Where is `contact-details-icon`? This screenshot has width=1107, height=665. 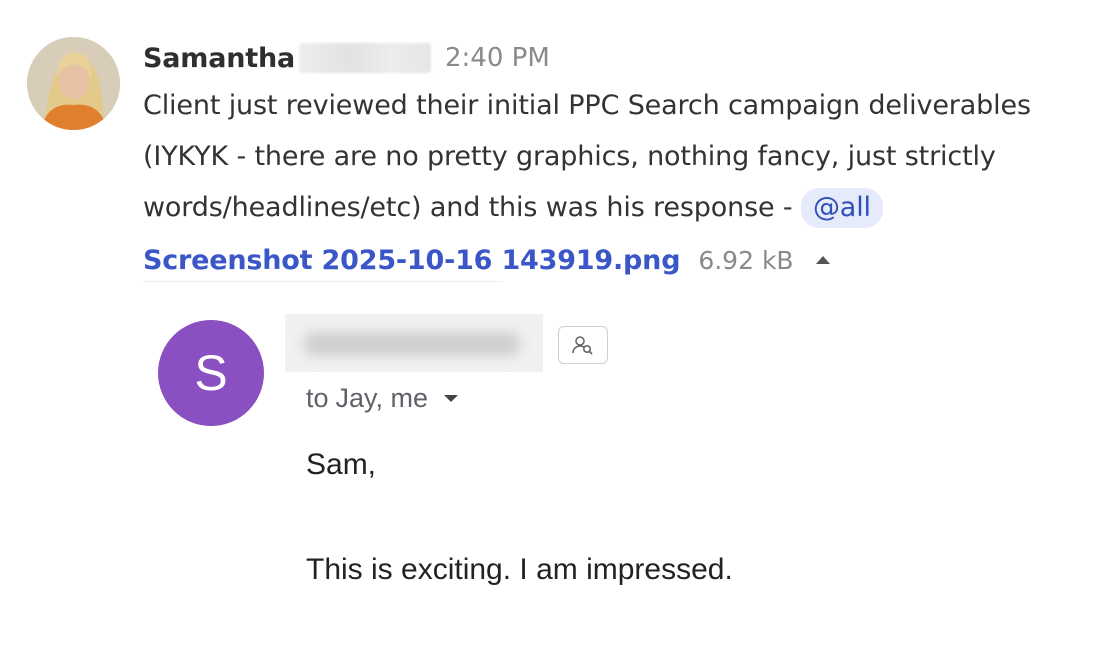
contact-details-icon is located at coordinates (583, 345).